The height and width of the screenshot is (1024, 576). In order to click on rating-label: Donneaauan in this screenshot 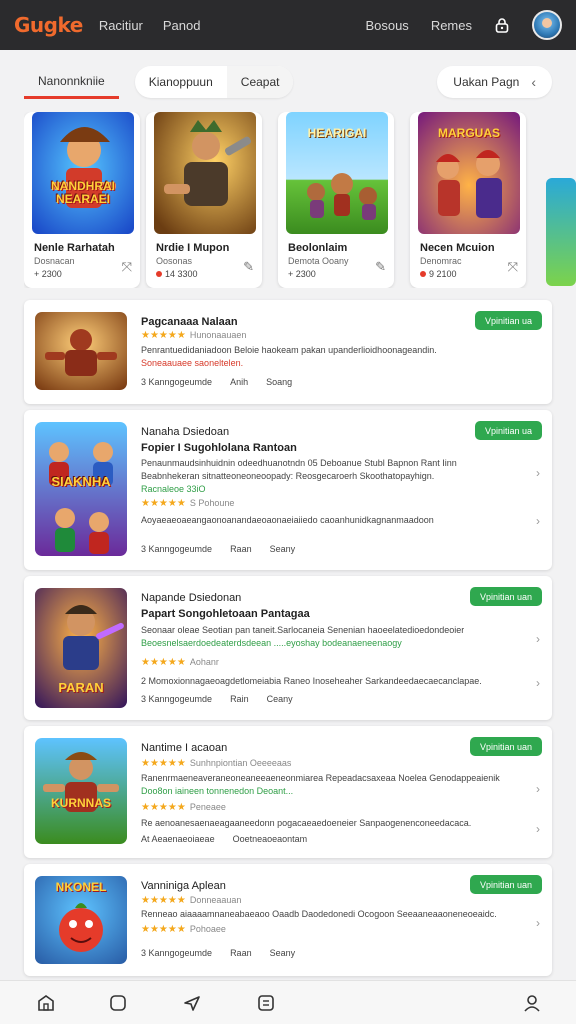, I will do `click(215, 900)`.